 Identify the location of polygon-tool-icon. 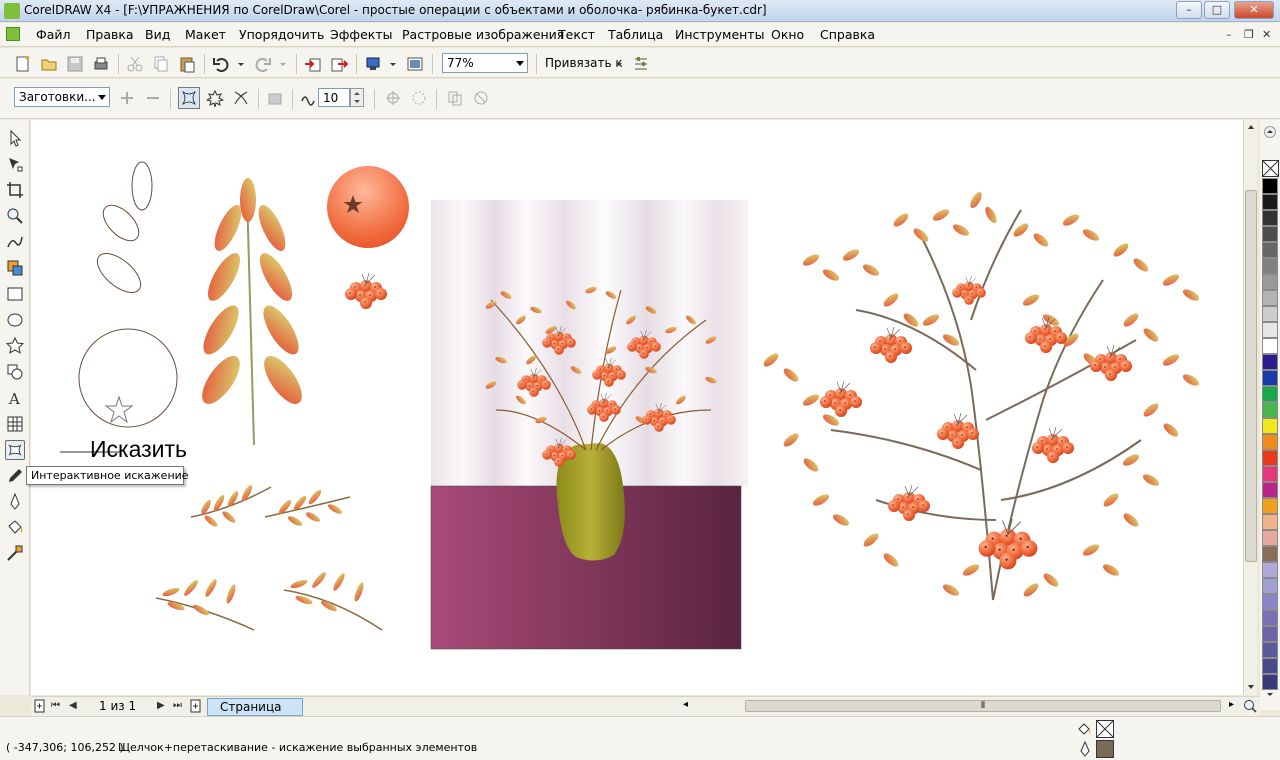
(15, 346).